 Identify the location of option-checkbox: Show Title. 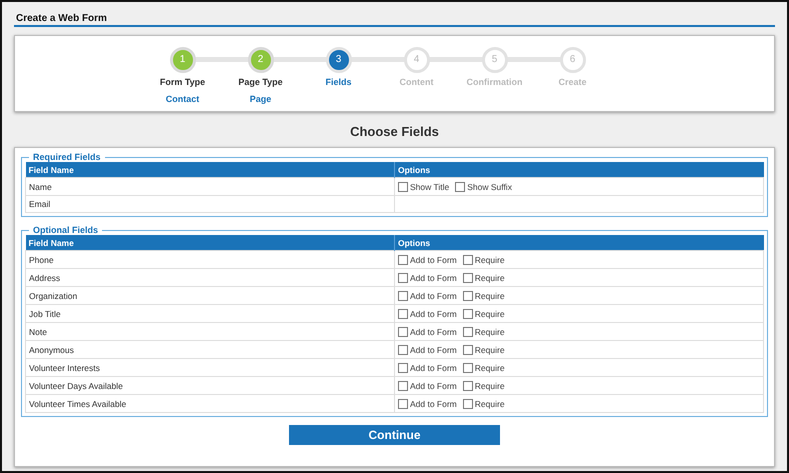
(424, 187).